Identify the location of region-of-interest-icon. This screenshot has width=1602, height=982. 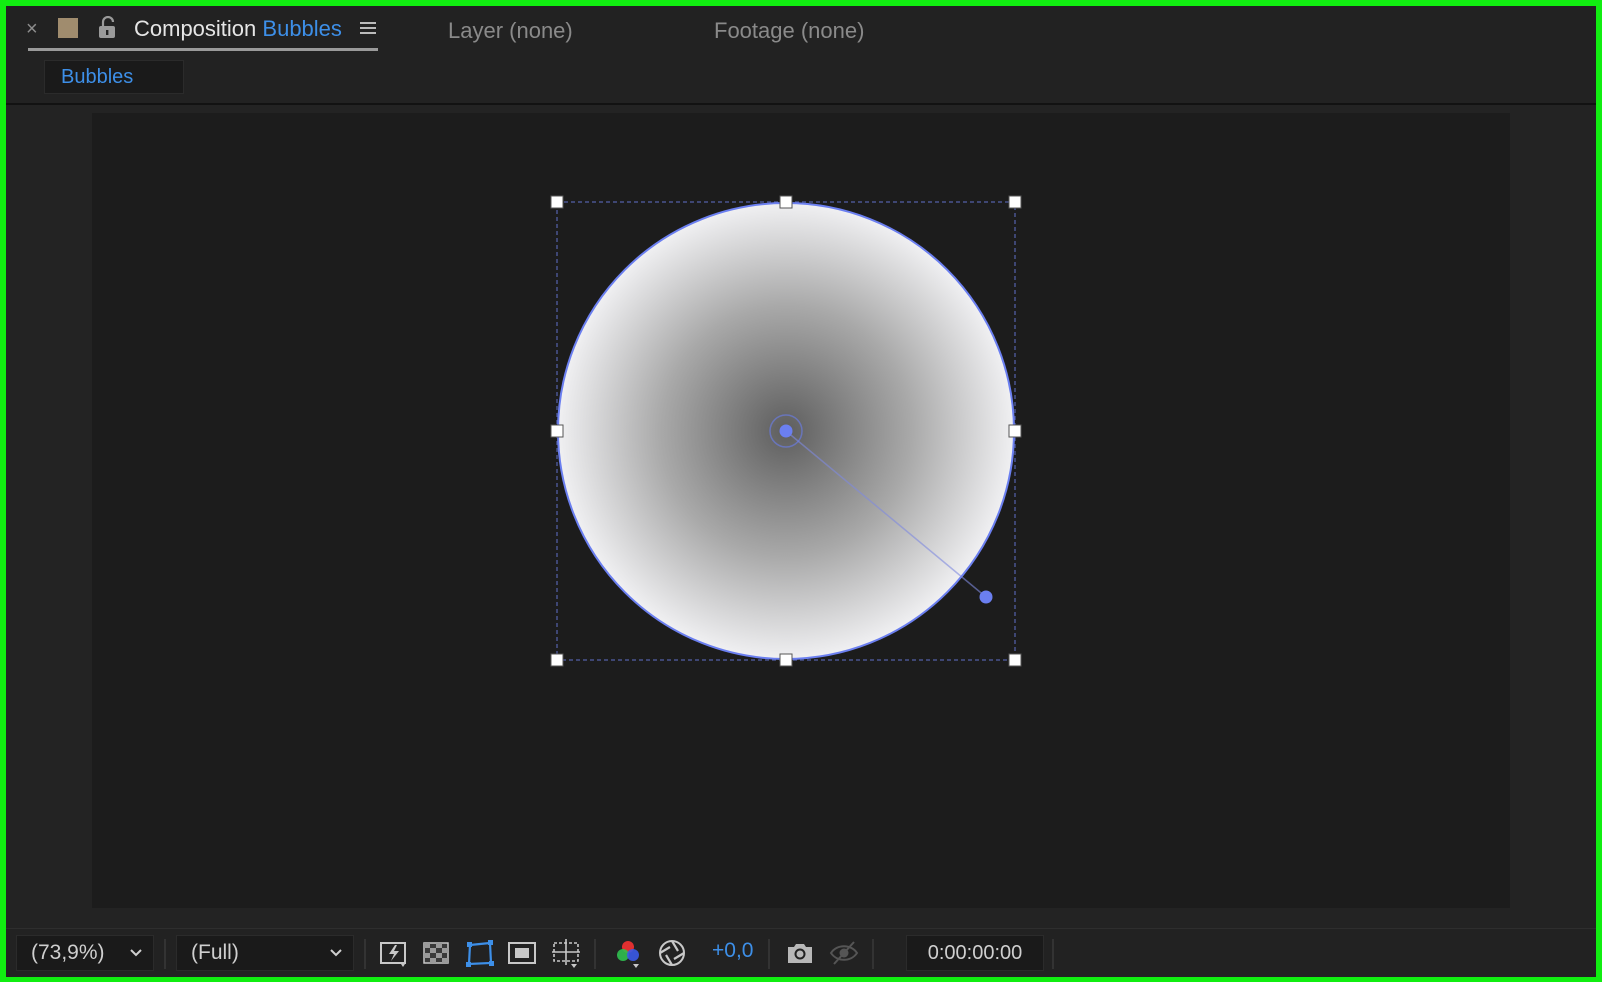
(522, 953).